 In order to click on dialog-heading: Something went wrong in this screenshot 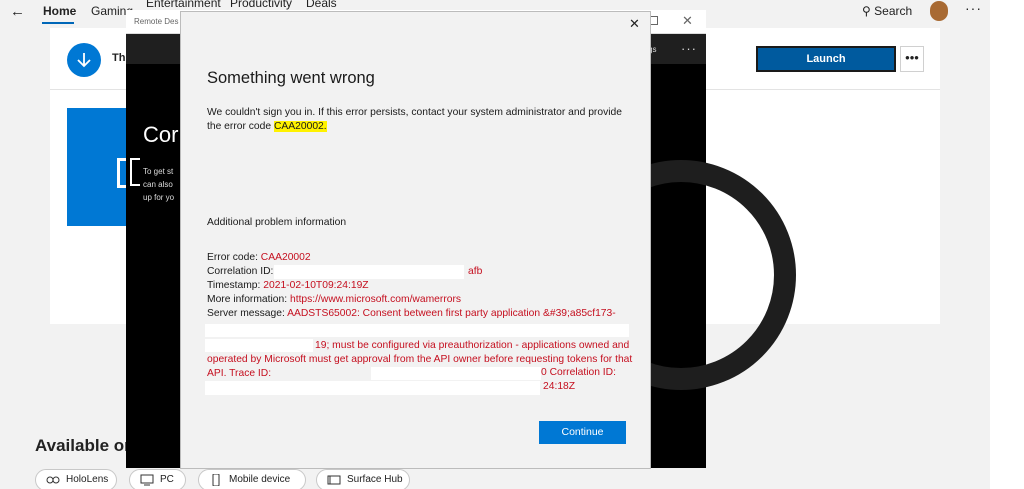, I will do `click(291, 78)`.